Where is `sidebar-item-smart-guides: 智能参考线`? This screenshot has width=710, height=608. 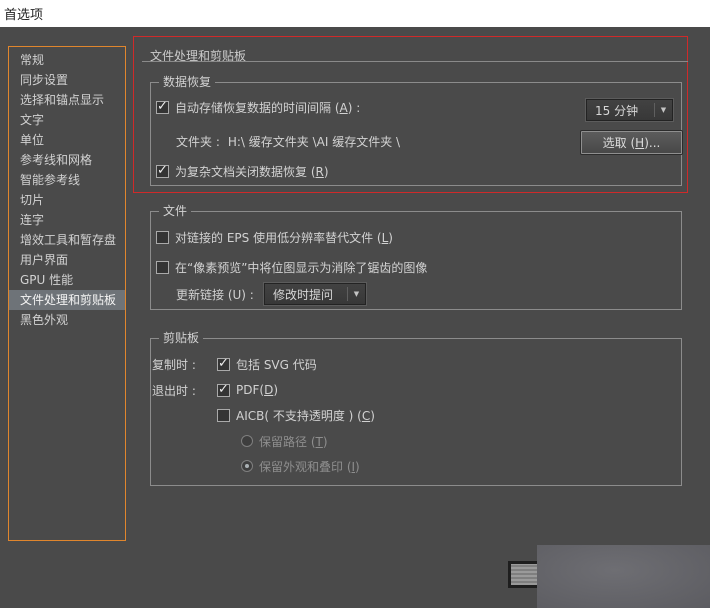
sidebar-item-smart-guides: 智能参考线 is located at coordinates (67, 180).